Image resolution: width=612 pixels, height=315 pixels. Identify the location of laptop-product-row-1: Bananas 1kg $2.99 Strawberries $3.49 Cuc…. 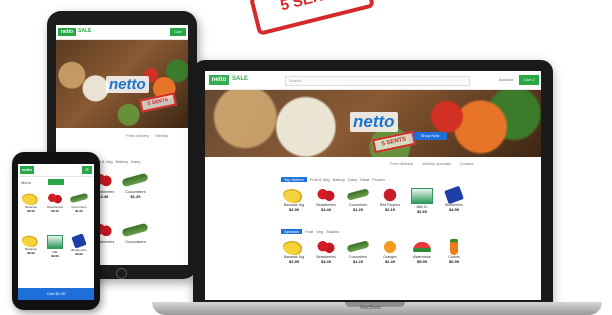
(374, 199).